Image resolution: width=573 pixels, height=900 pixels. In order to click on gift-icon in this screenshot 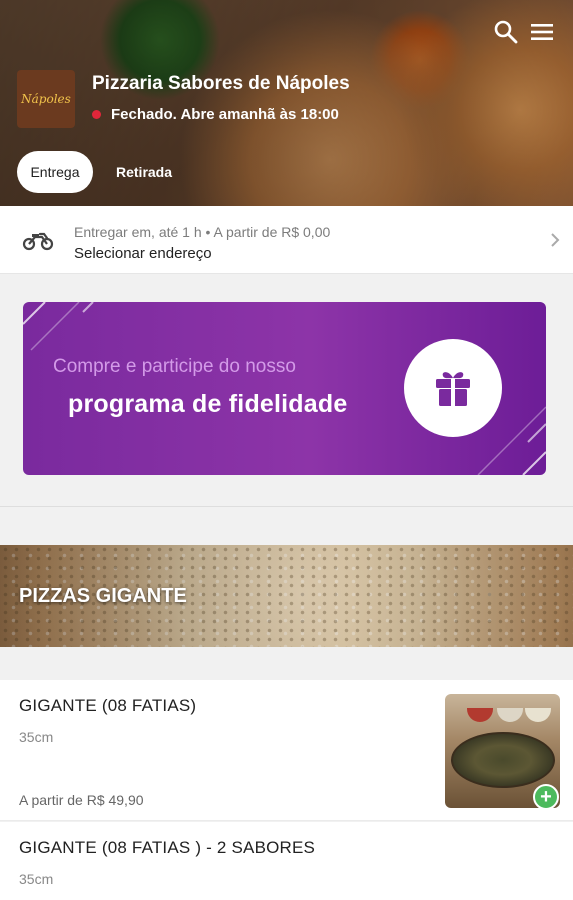, I will do `click(453, 389)`.